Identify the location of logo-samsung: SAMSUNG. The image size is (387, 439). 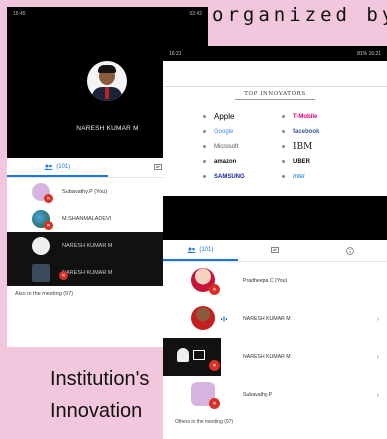
(242, 176).